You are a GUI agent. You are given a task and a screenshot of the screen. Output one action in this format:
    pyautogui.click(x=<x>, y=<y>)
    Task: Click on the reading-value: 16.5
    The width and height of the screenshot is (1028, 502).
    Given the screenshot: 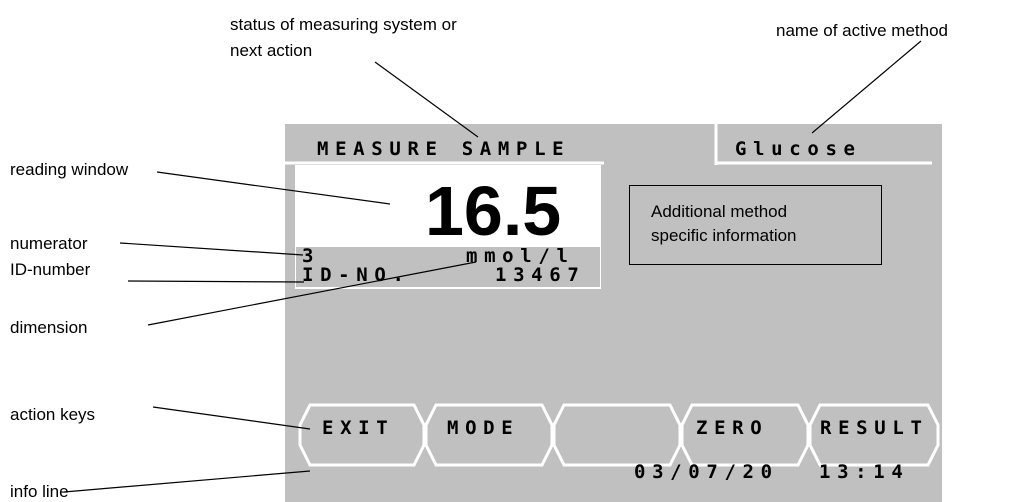 What is the action you would take?
    pyautogui.click(x=493, y=211)
    